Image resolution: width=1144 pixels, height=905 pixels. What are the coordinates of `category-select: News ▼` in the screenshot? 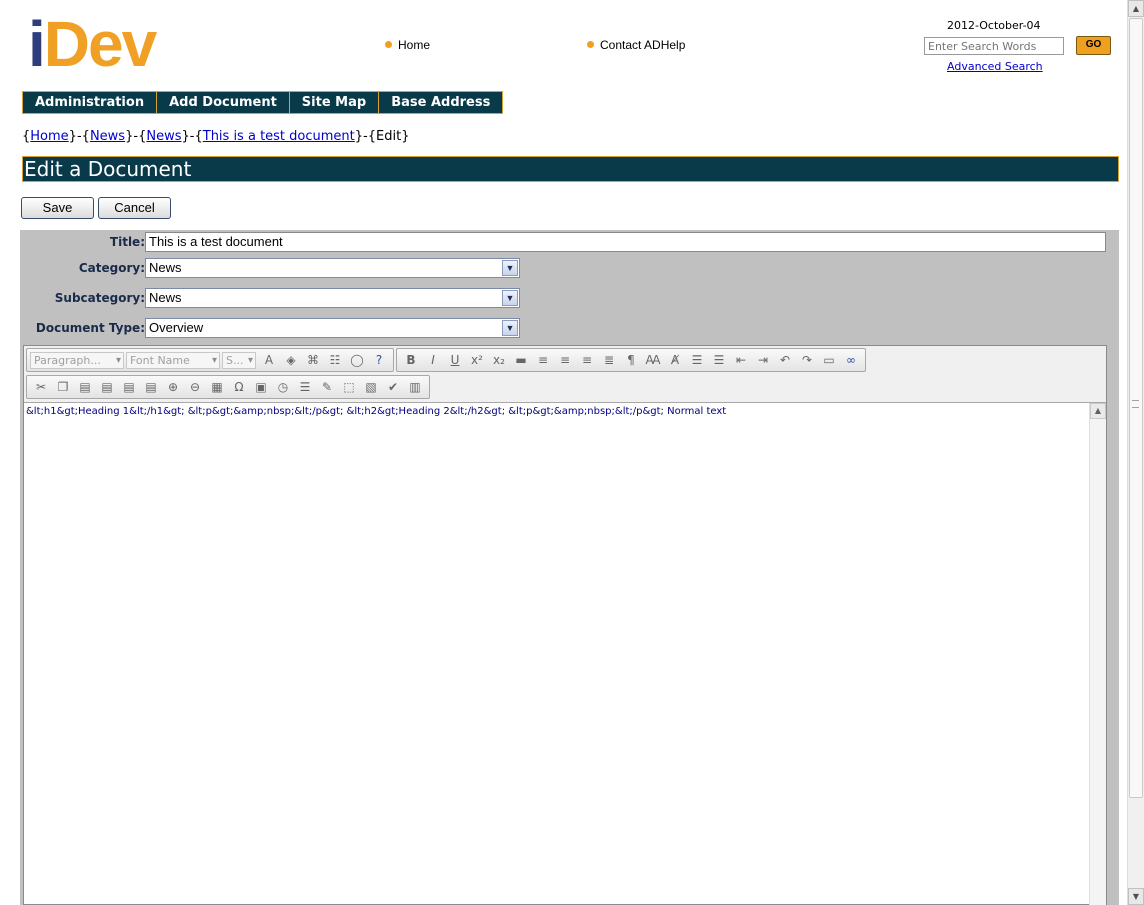 It's located at (332, 268).